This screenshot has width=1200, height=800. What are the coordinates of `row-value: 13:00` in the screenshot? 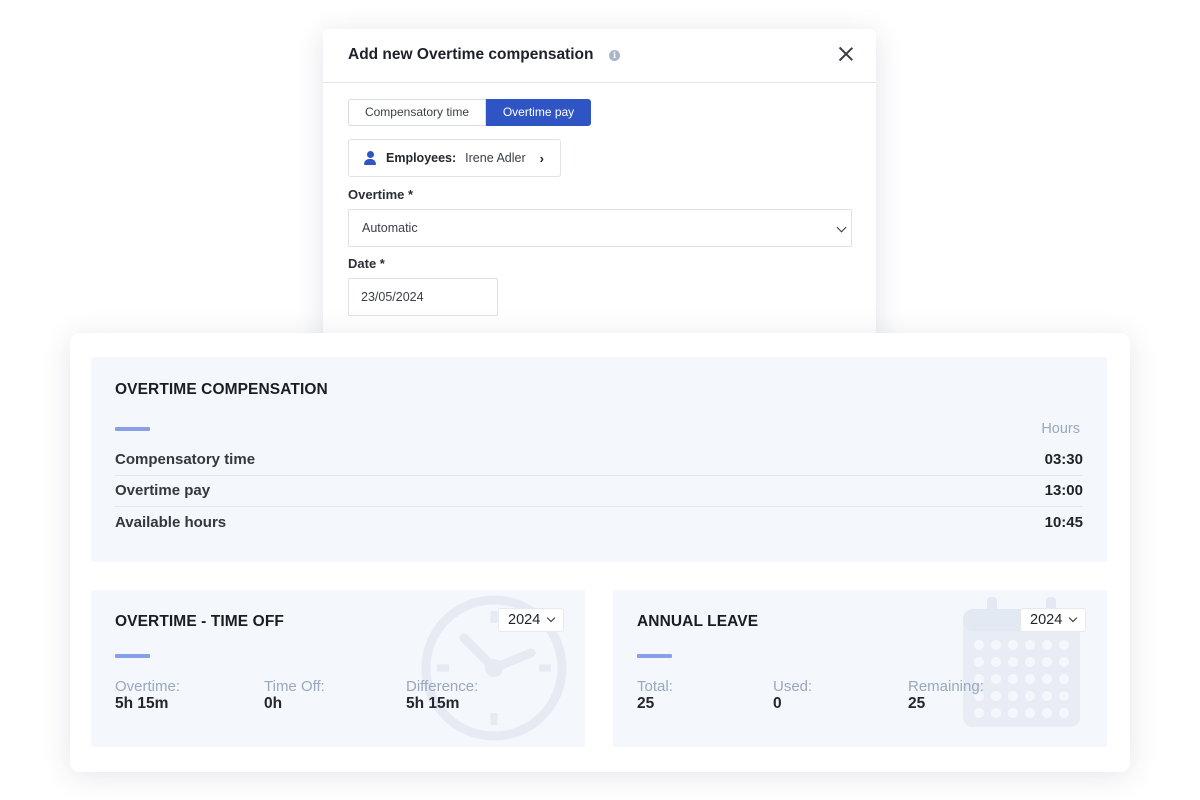 It's located at (1063, 490).